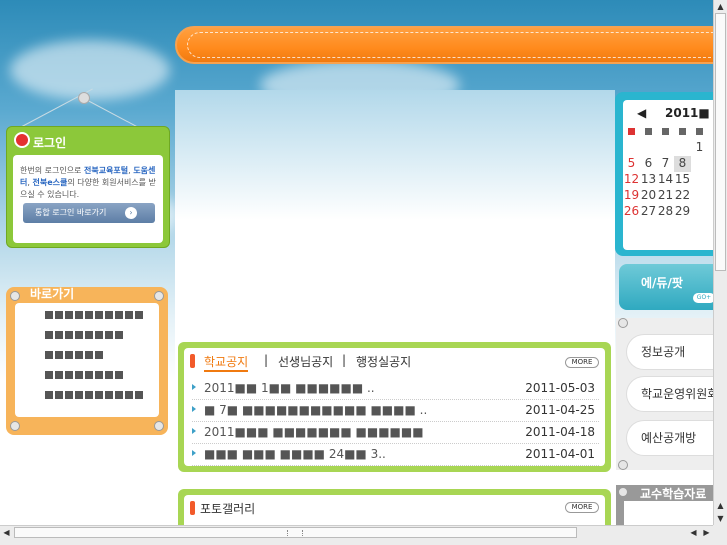 This screenshot has height=545, width=727. What do you see at coordinates (228, 509) in the screenshot?
I see `gallery-title: 포토갤러리` at bounding box center [228, 509].